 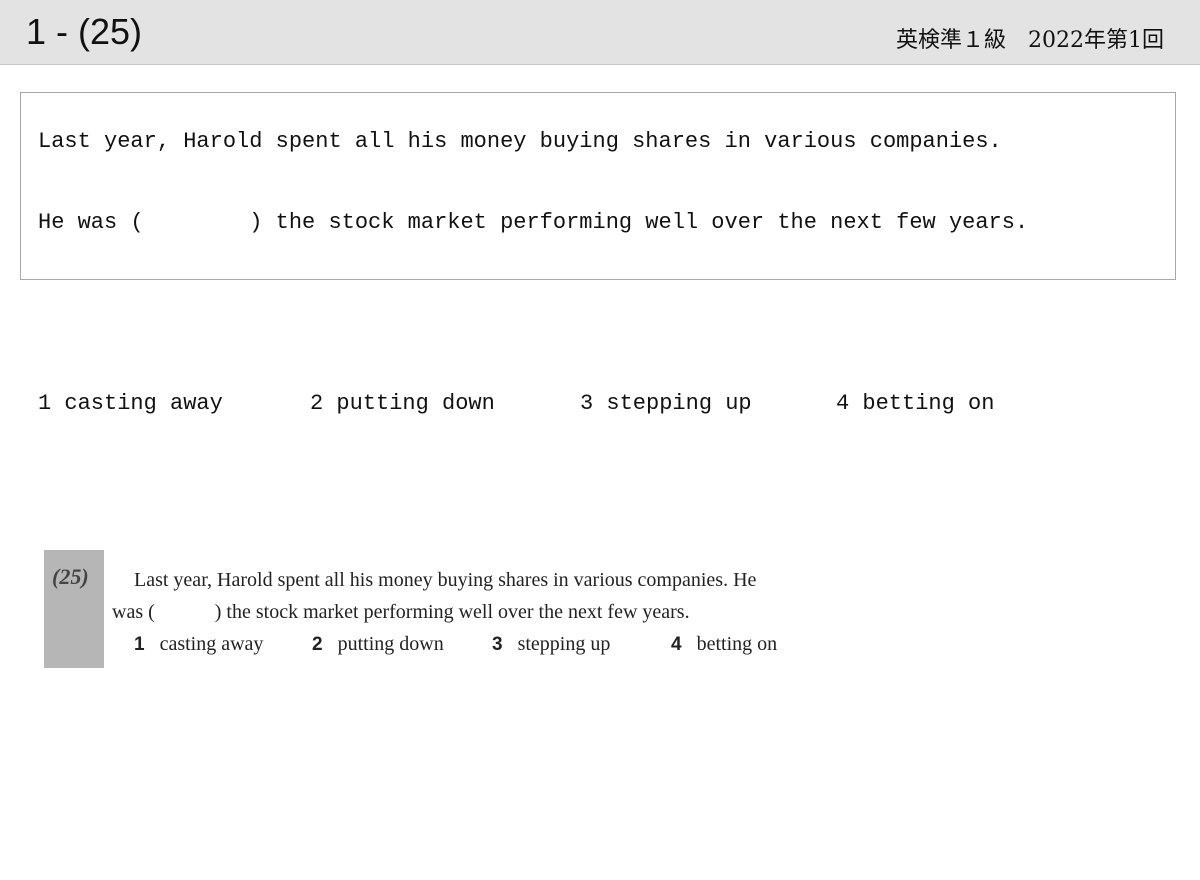 I want to click on original-option-3: 3 stepping up, so click(x=551, y=644).